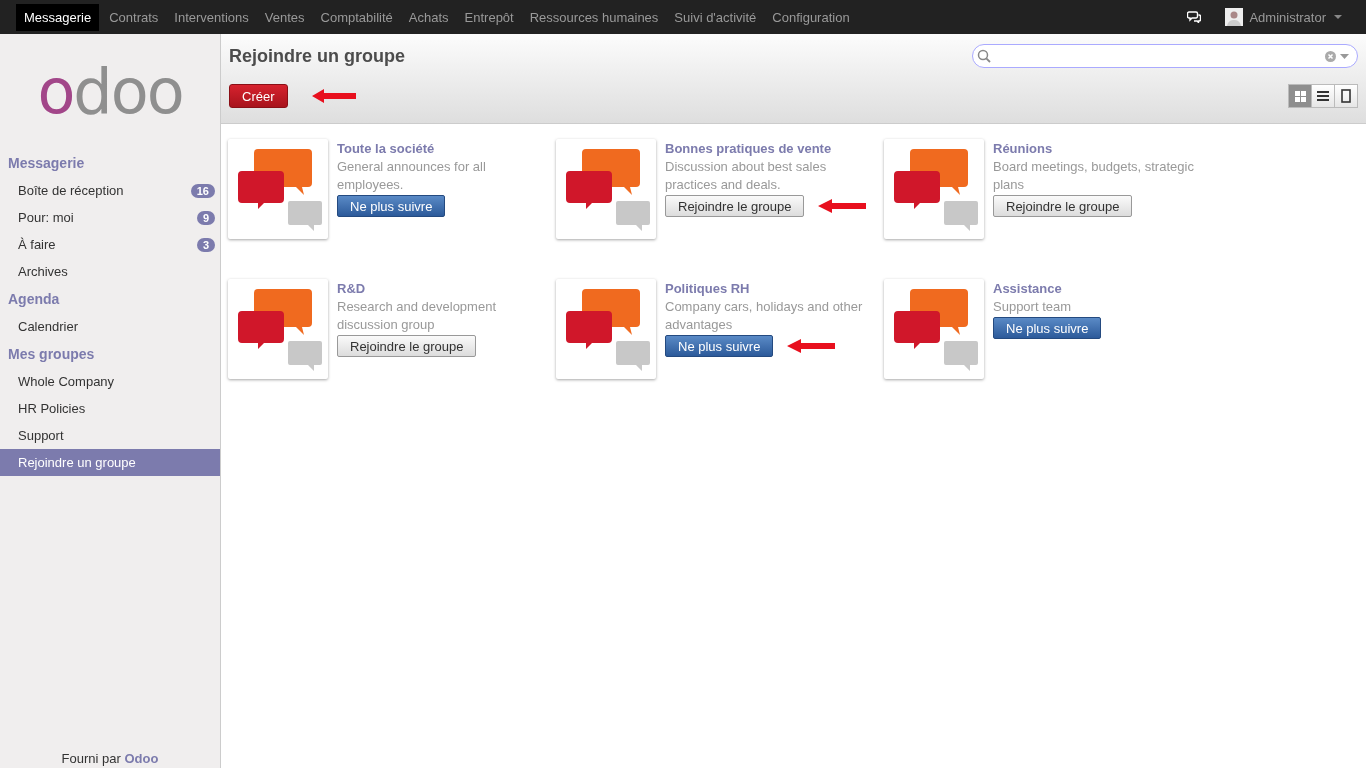 This screenshot has height=768, width=1366. What do you see at coordinates (258, 96) in the screenshot?
I see `create-button: Créer` at bounding box center [258, 96].